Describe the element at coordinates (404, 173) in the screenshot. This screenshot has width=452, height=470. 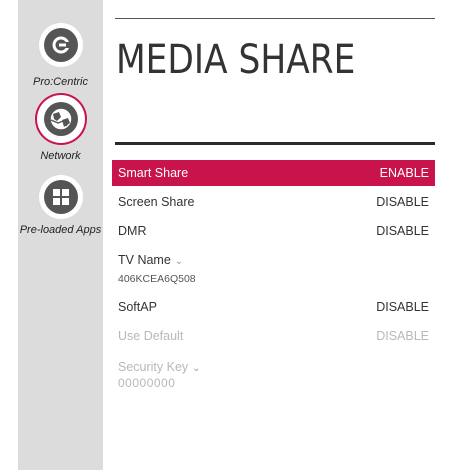
I see `smart-share-value: ENABLE` at that location.